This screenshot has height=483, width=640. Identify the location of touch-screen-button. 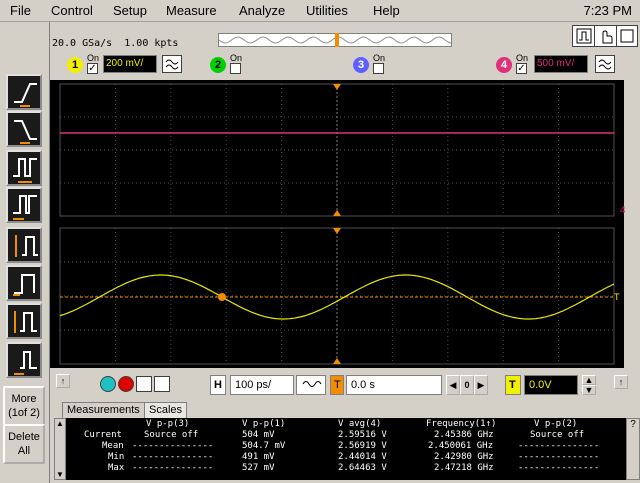
(606, 36).